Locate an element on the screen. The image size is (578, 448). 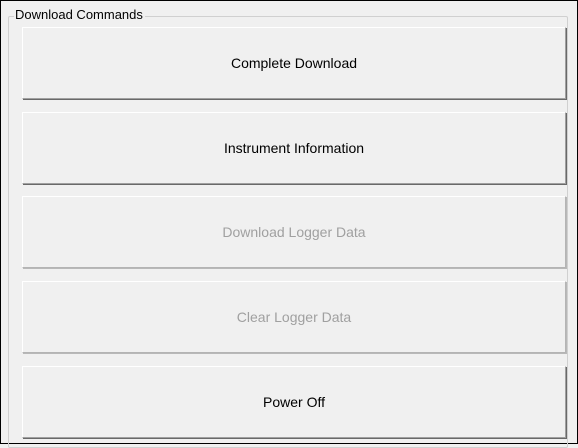
clear-logger-data-label: Clear Logger Data is located at coordinates (294, 317).